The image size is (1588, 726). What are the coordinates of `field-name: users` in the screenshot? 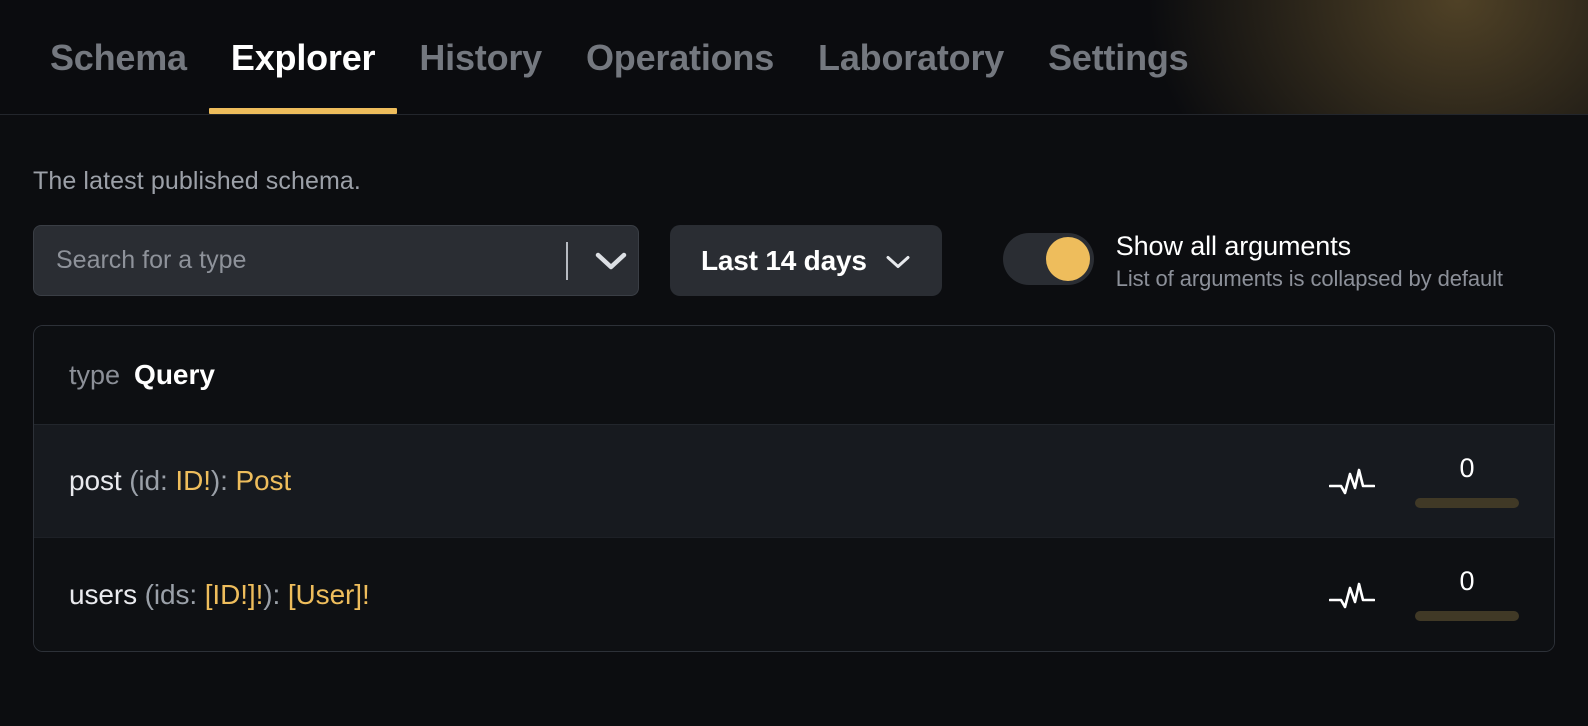 It's located at (103, 594).